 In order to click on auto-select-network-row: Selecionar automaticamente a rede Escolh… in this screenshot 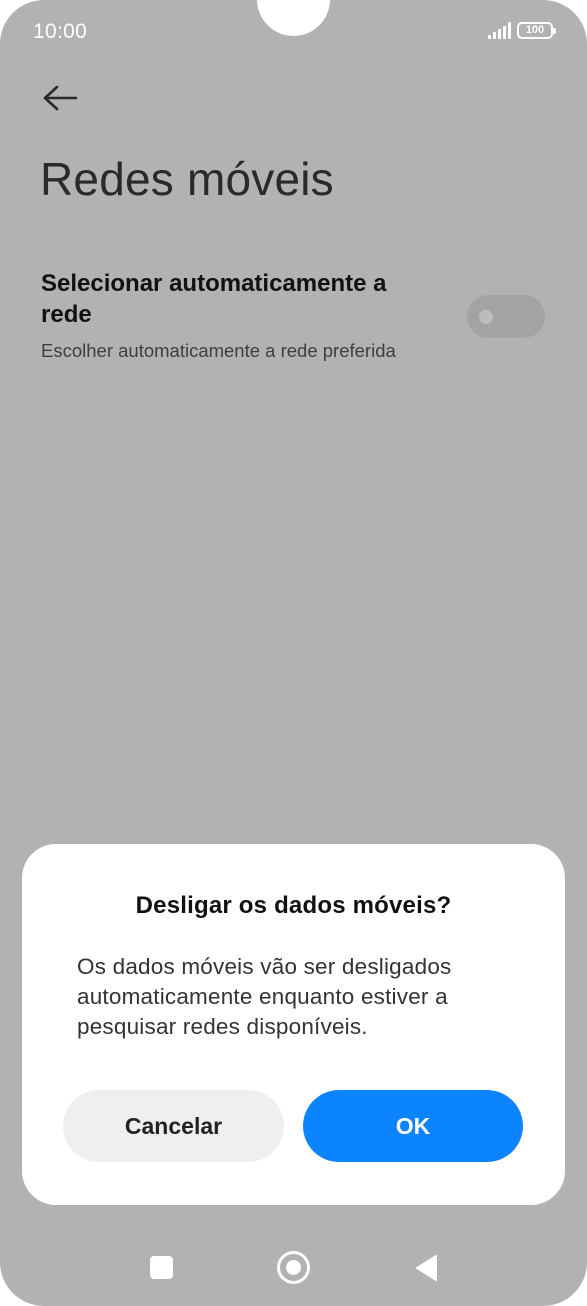, I will do `click(293, 318)`.